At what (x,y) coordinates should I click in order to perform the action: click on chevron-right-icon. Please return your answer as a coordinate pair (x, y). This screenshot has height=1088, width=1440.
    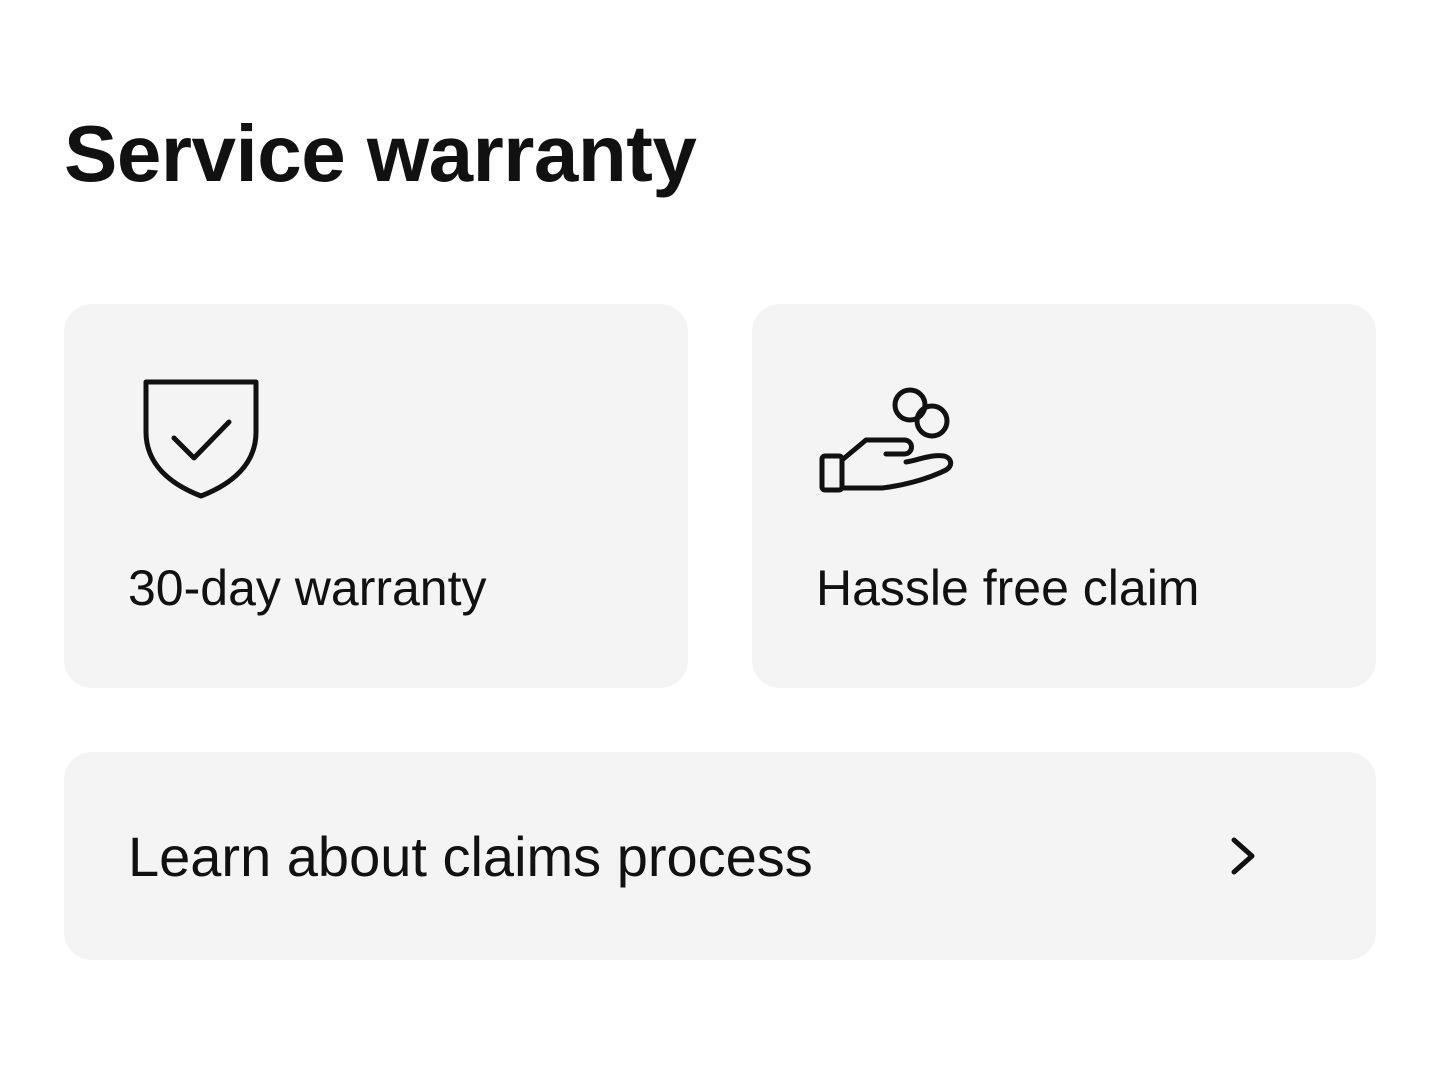
    Looking at the image, I should click on (1243, 856).